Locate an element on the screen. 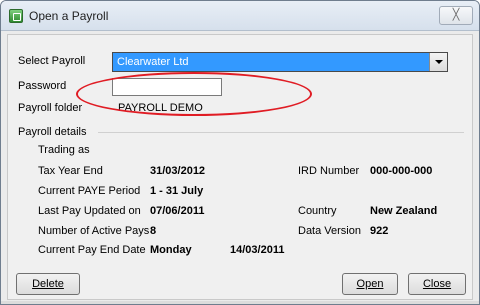 The width and height of the screenshot is (480, 305). current-pay-end-date-label: Current Pay End Date is located at coordinates (92, 250).